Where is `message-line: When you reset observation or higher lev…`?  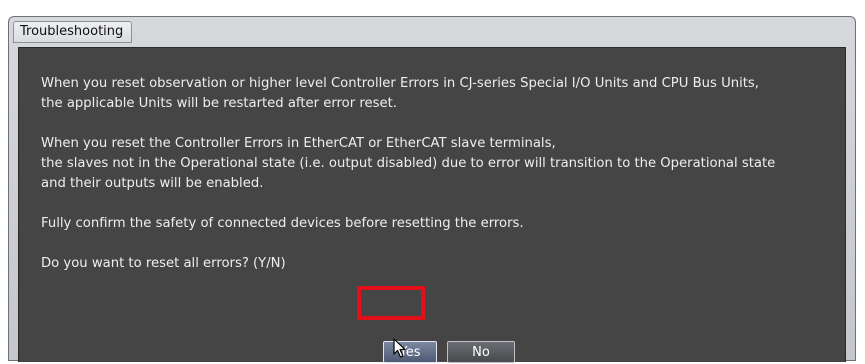
message-line: When you reset observation or higher lev… is located at coordinates (400, 83).